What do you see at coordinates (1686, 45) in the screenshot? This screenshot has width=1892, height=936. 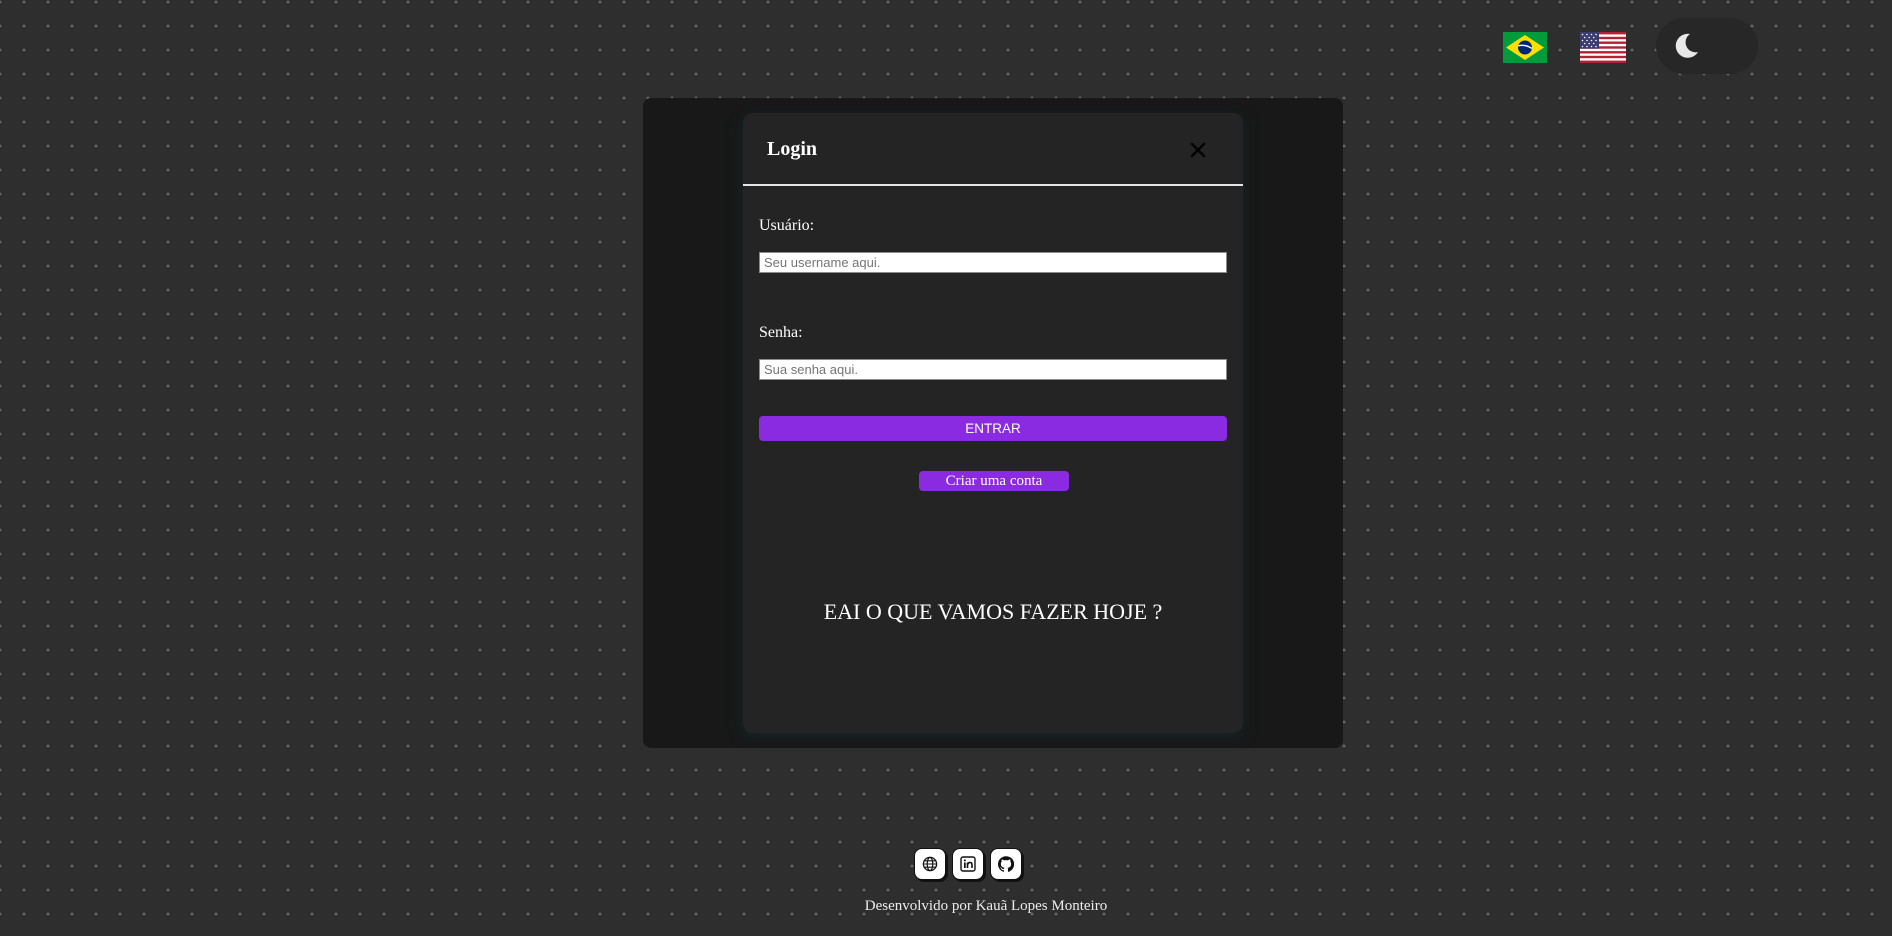 I see `moon-icon` at bounding box center [1686, 45].